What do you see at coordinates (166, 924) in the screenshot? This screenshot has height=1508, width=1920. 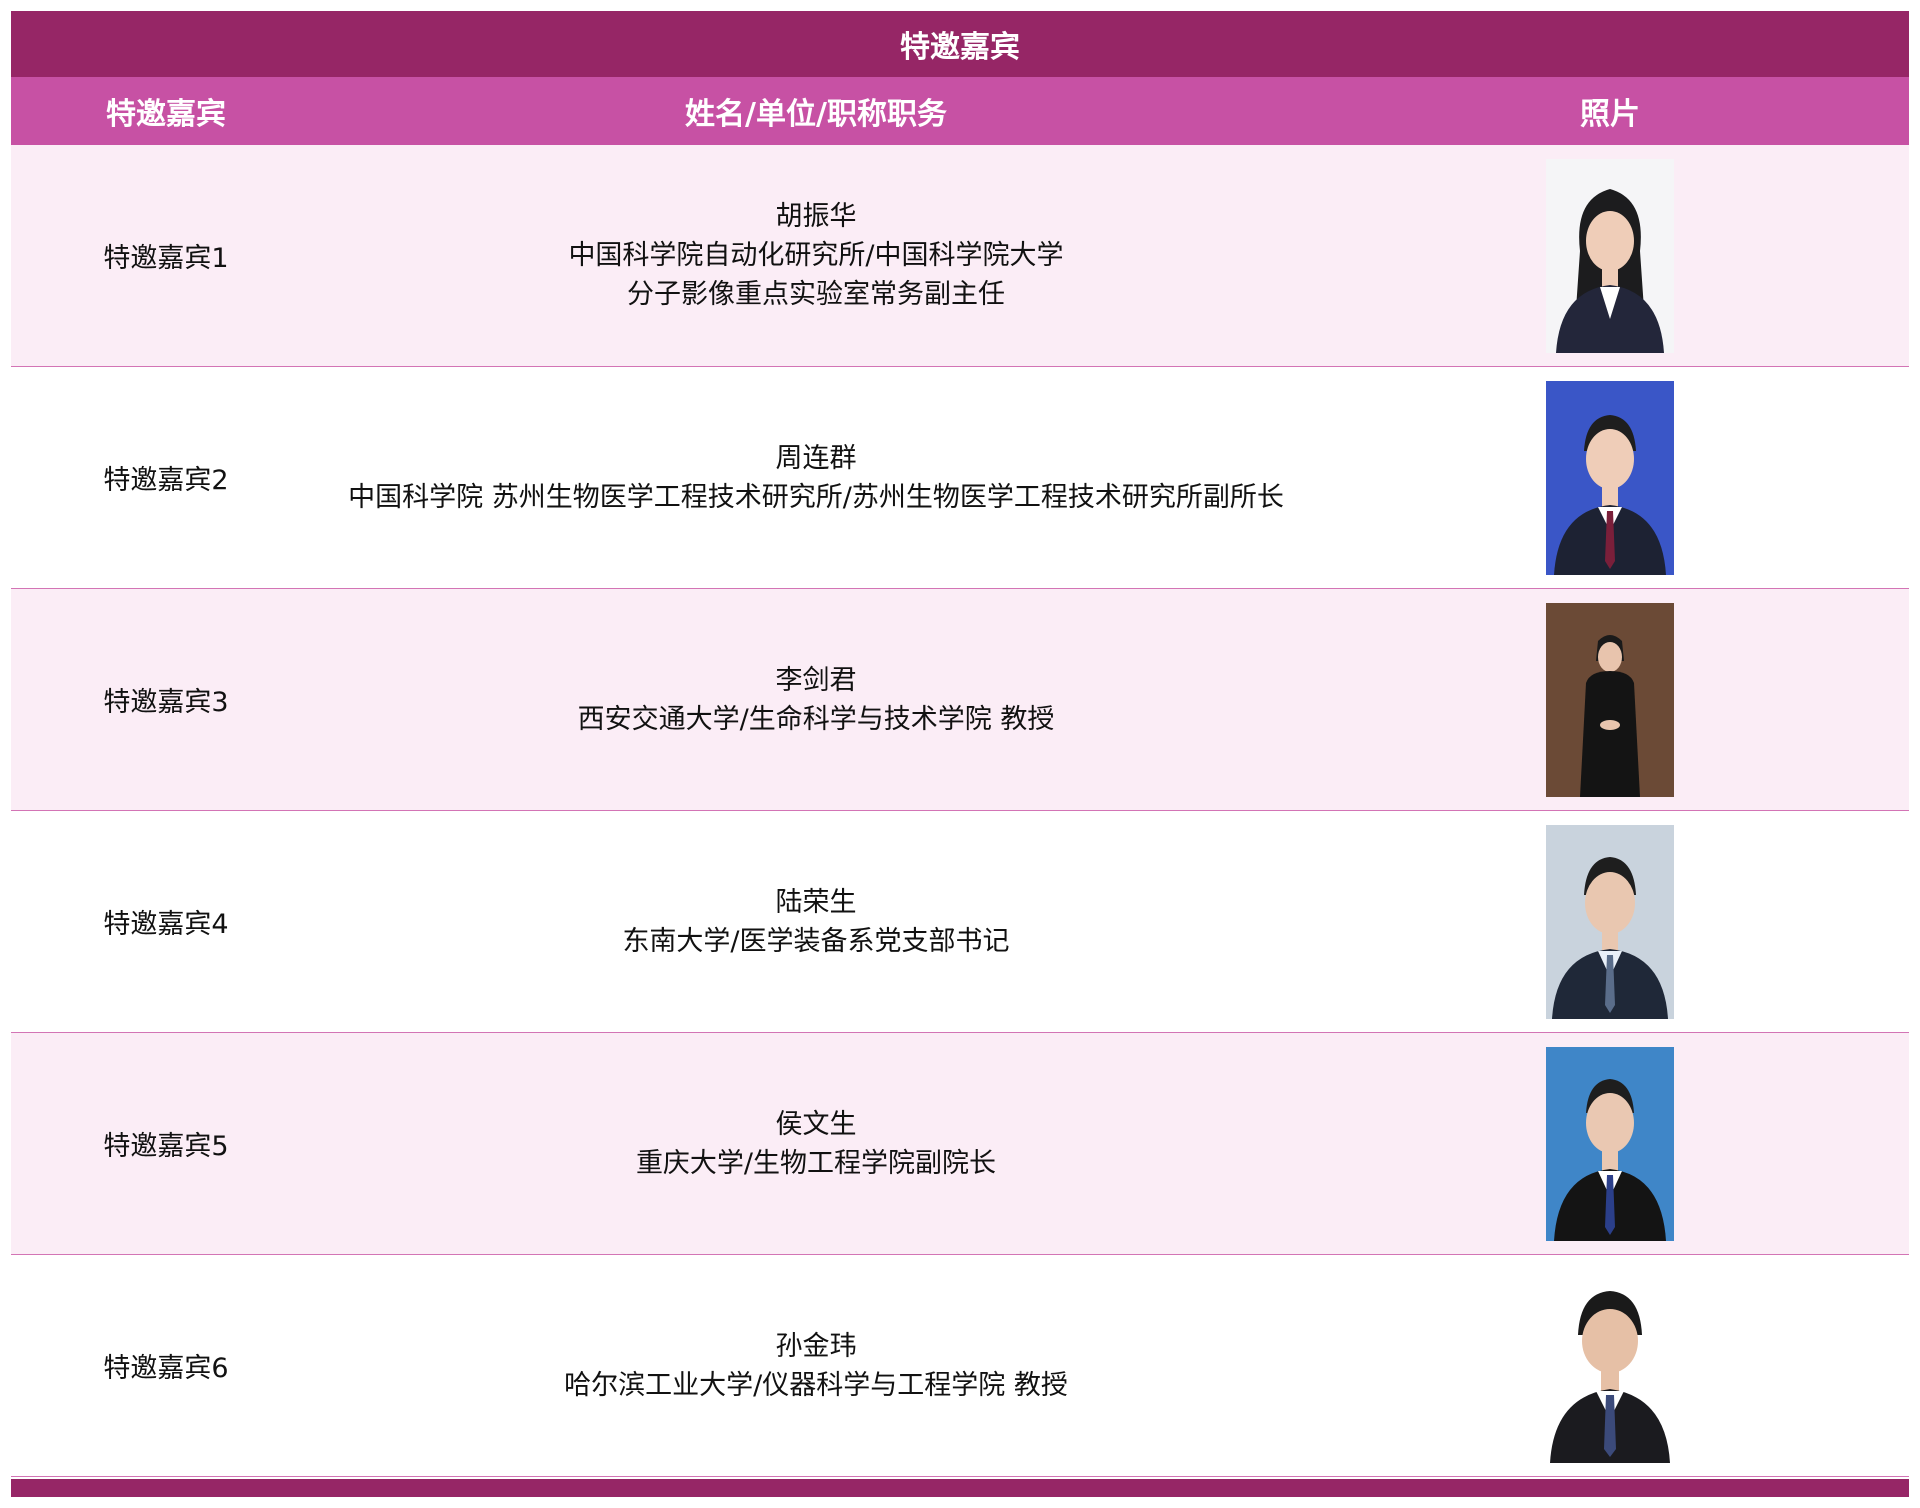 I see `guest-label: 特邀嘉宾4` at bounding box center [166, 924].